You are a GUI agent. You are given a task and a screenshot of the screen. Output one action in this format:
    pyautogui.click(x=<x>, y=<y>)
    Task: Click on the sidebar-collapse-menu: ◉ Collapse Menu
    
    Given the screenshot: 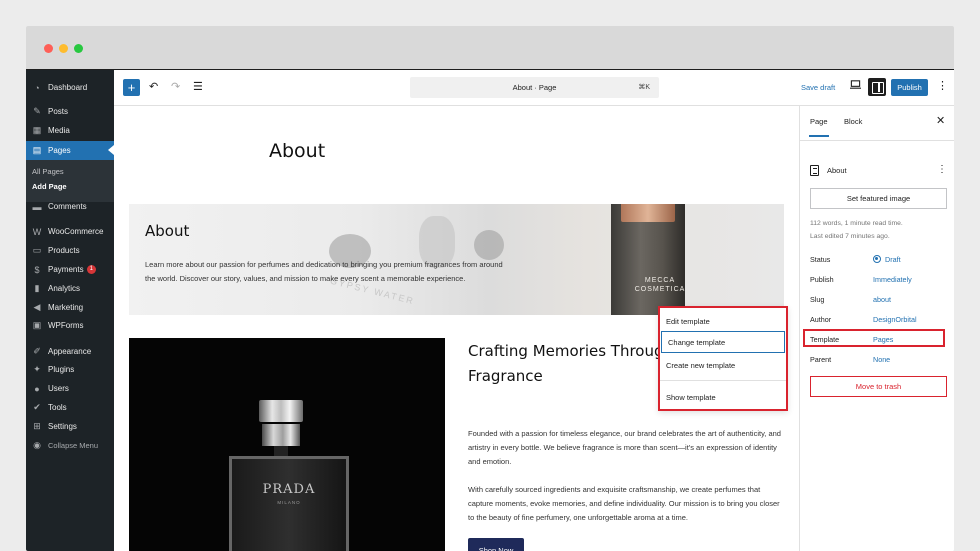 What is the action you would take?
    pyautogui.click(x=70, y=445)
    